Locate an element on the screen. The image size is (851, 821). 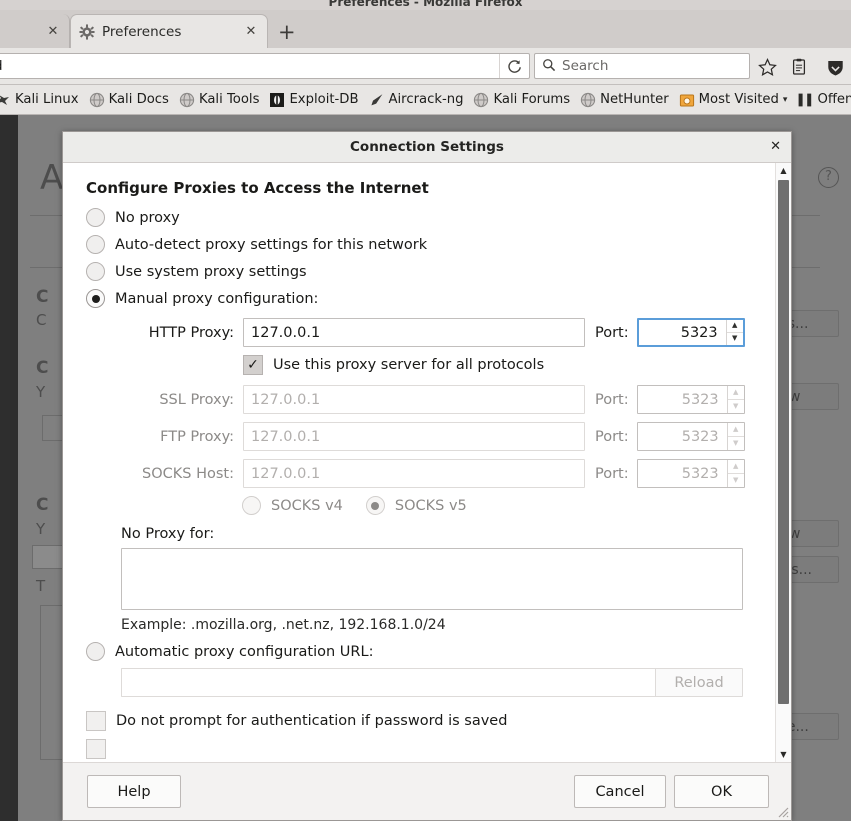
ftp-port-label: Port: is located at coordinates (612, 436).